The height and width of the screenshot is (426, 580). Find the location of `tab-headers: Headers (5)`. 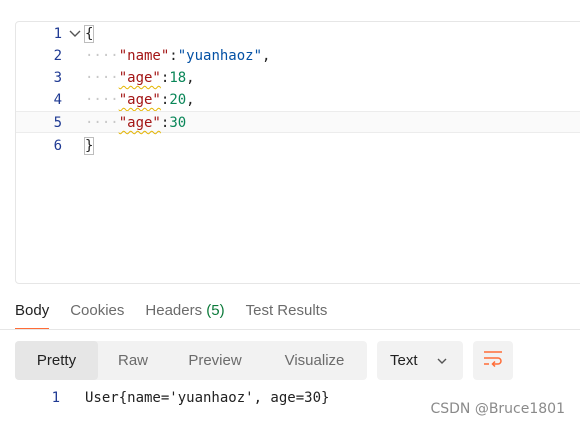

tab-headers: Headers (5) is located at coordinates (184, 315).